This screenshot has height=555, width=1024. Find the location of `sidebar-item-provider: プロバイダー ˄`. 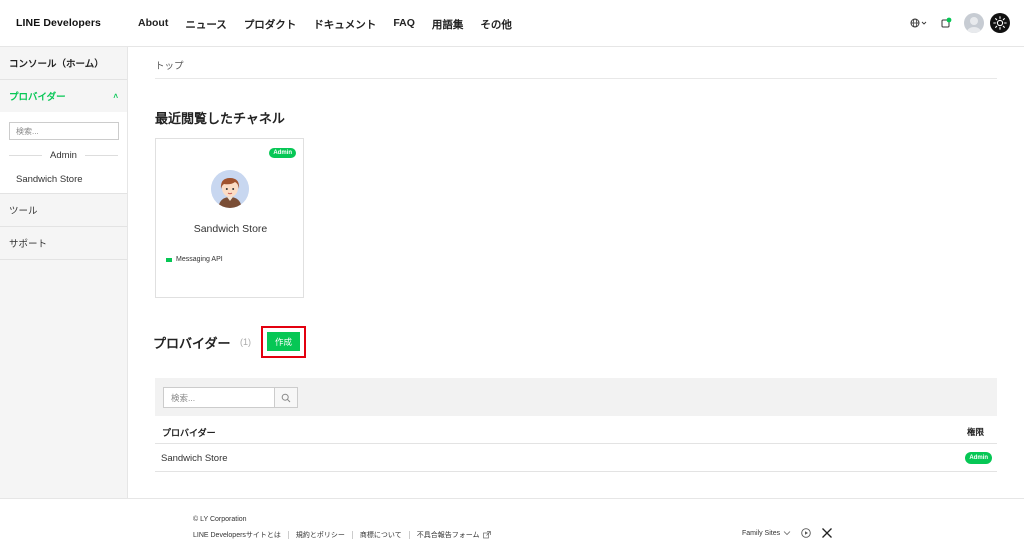

sidebar-item-provider: プロバイダー ˄ is located at coordinates (63, 96).